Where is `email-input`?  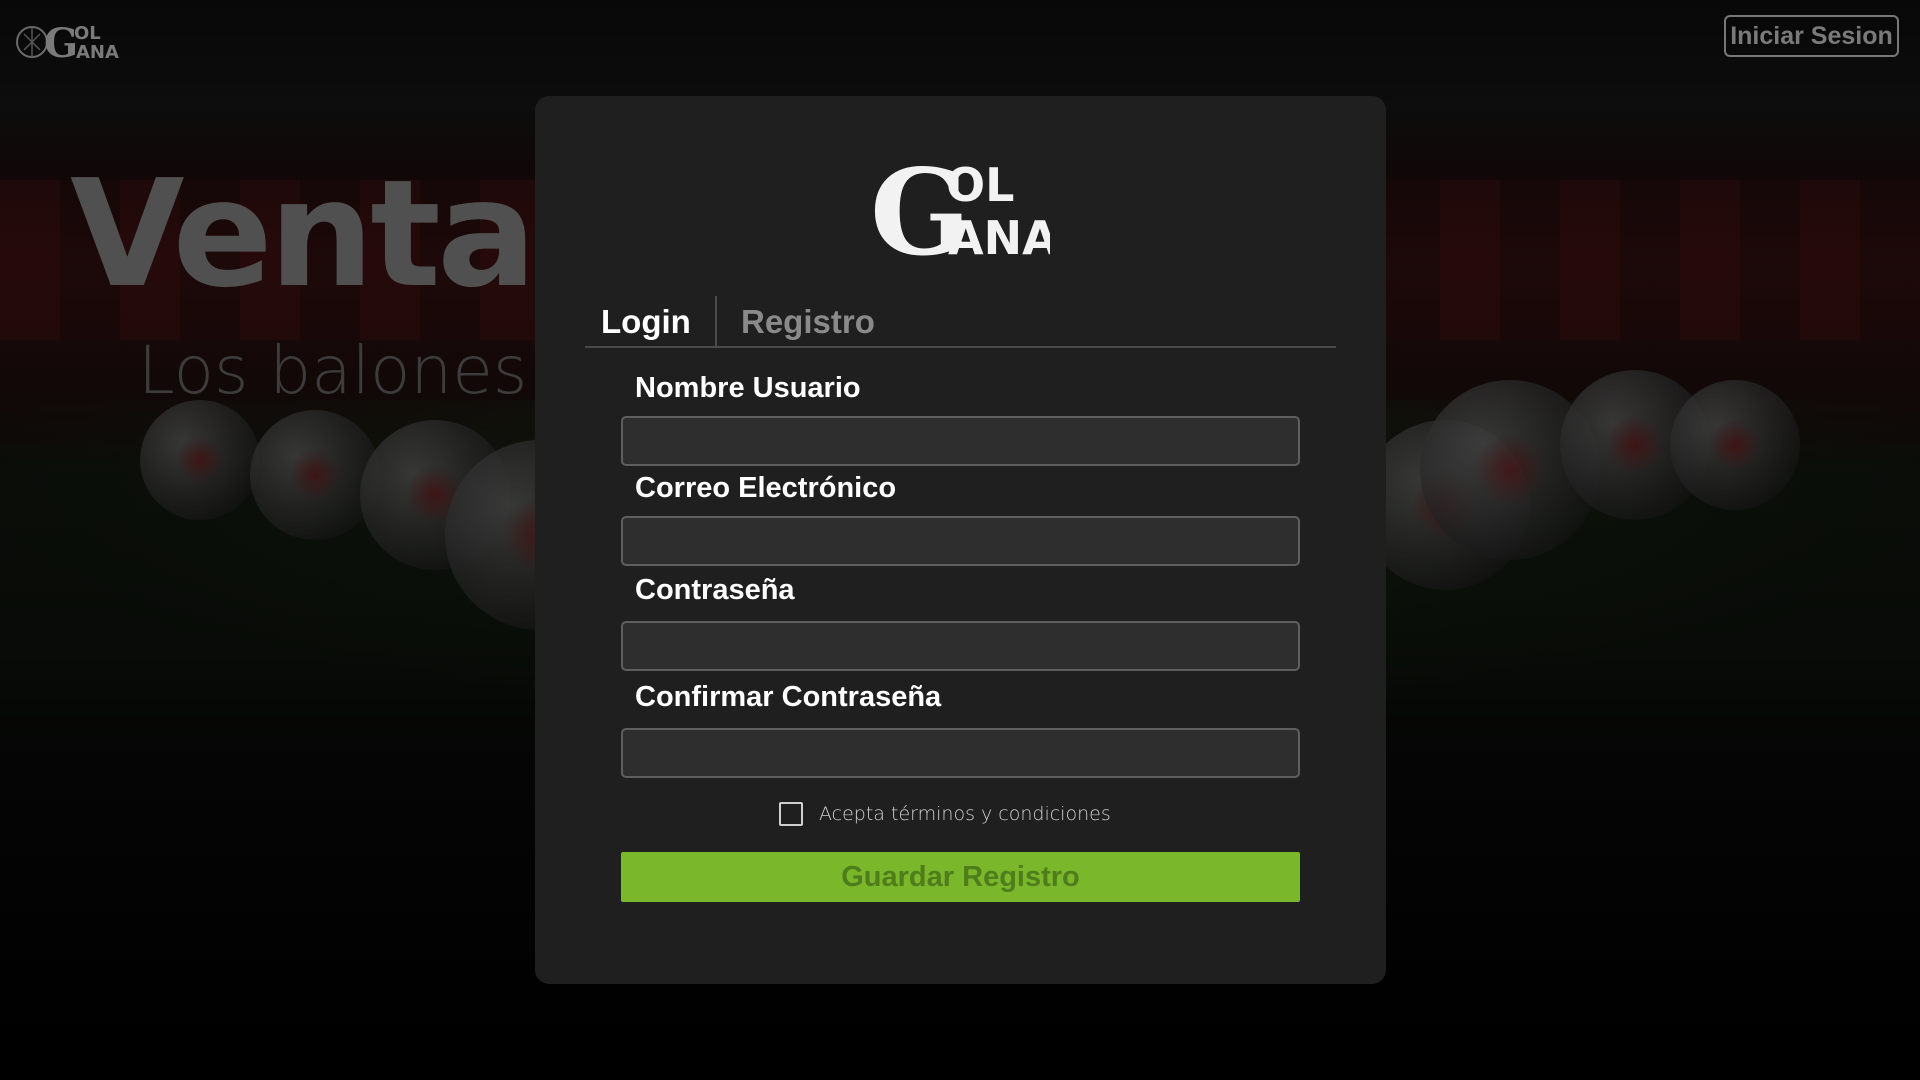 email-input is located at coordinates (960, 541).